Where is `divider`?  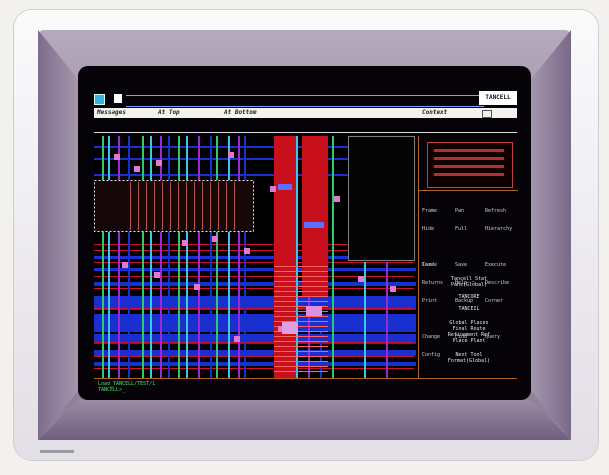 divider is located at coordinates (305, 132).